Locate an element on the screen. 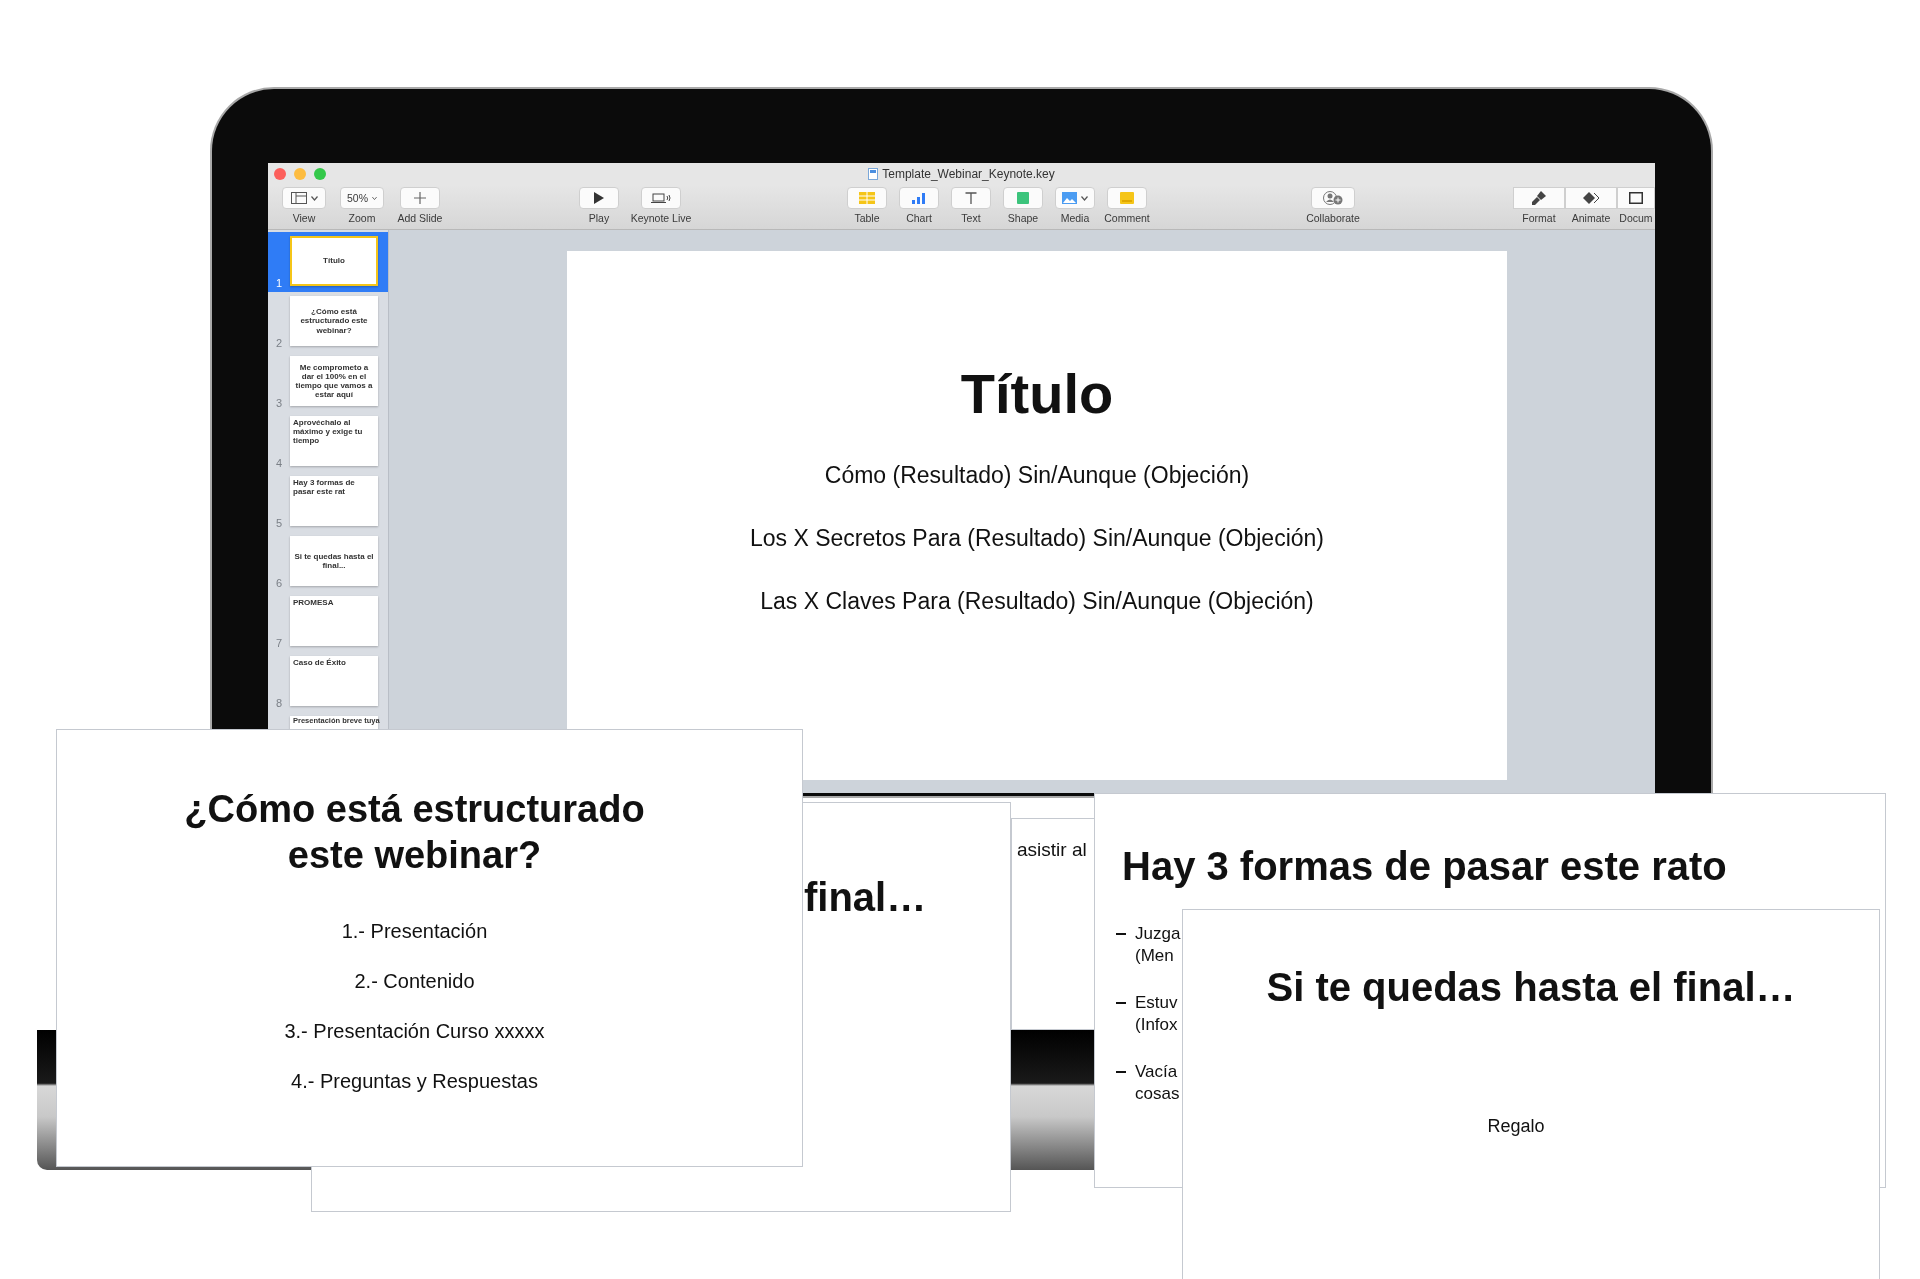  bullet-text: (Men is located at coordinates (1155, 956).